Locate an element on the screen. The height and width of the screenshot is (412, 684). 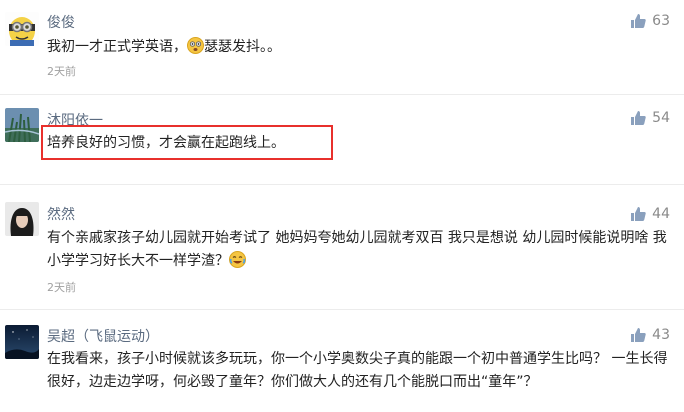
comment-author: 吴超（飞鼠运动） is located at coordinates (103, 336).